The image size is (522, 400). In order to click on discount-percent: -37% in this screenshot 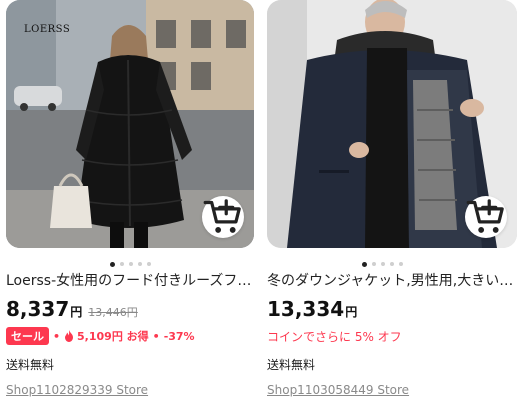, I will do `click(179, 336)`.